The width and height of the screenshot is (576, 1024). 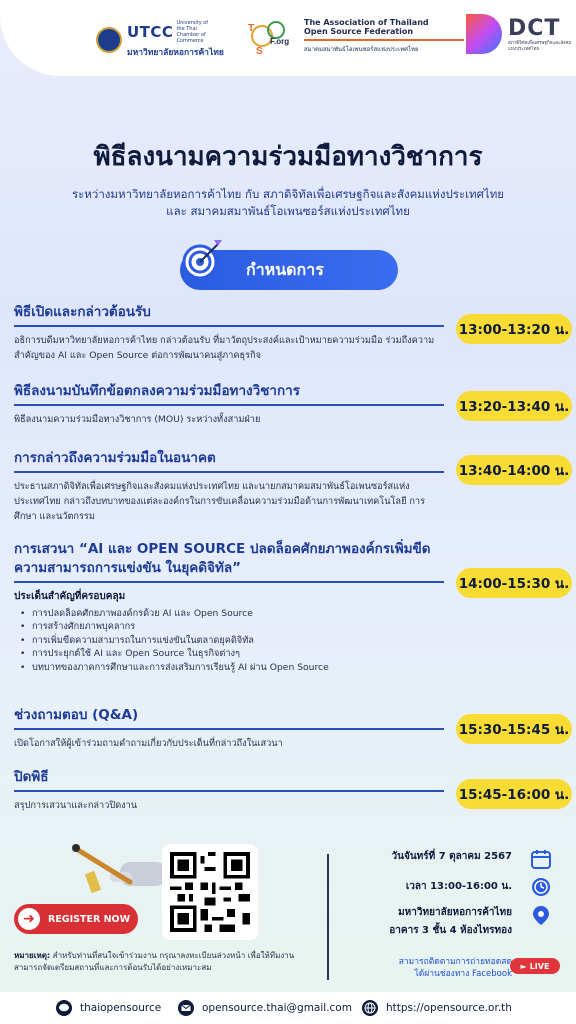 I want to click on target-icon, so click(x=202, y=260).